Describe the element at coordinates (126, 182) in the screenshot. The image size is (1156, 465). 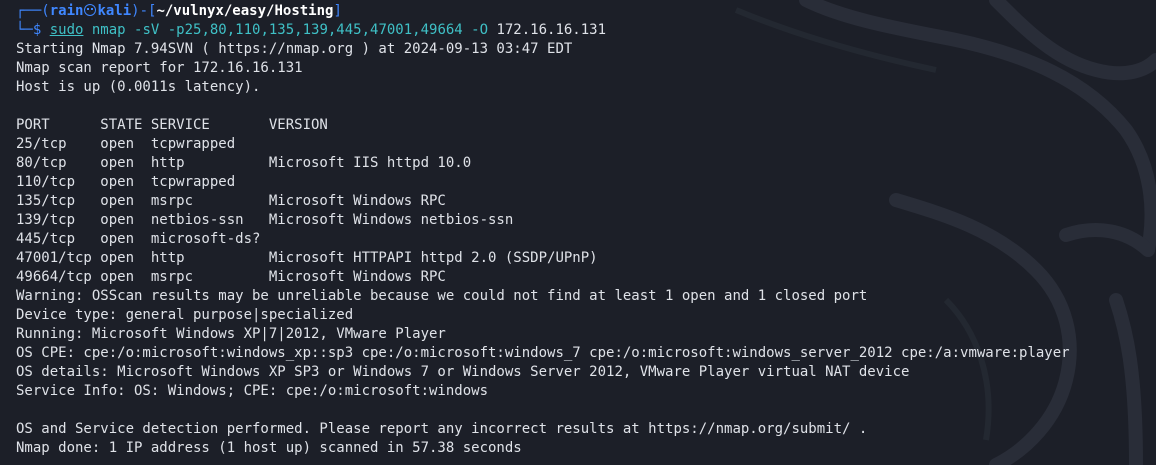
I see `output-line: 110/tcp open tcpwrapped` at that location.